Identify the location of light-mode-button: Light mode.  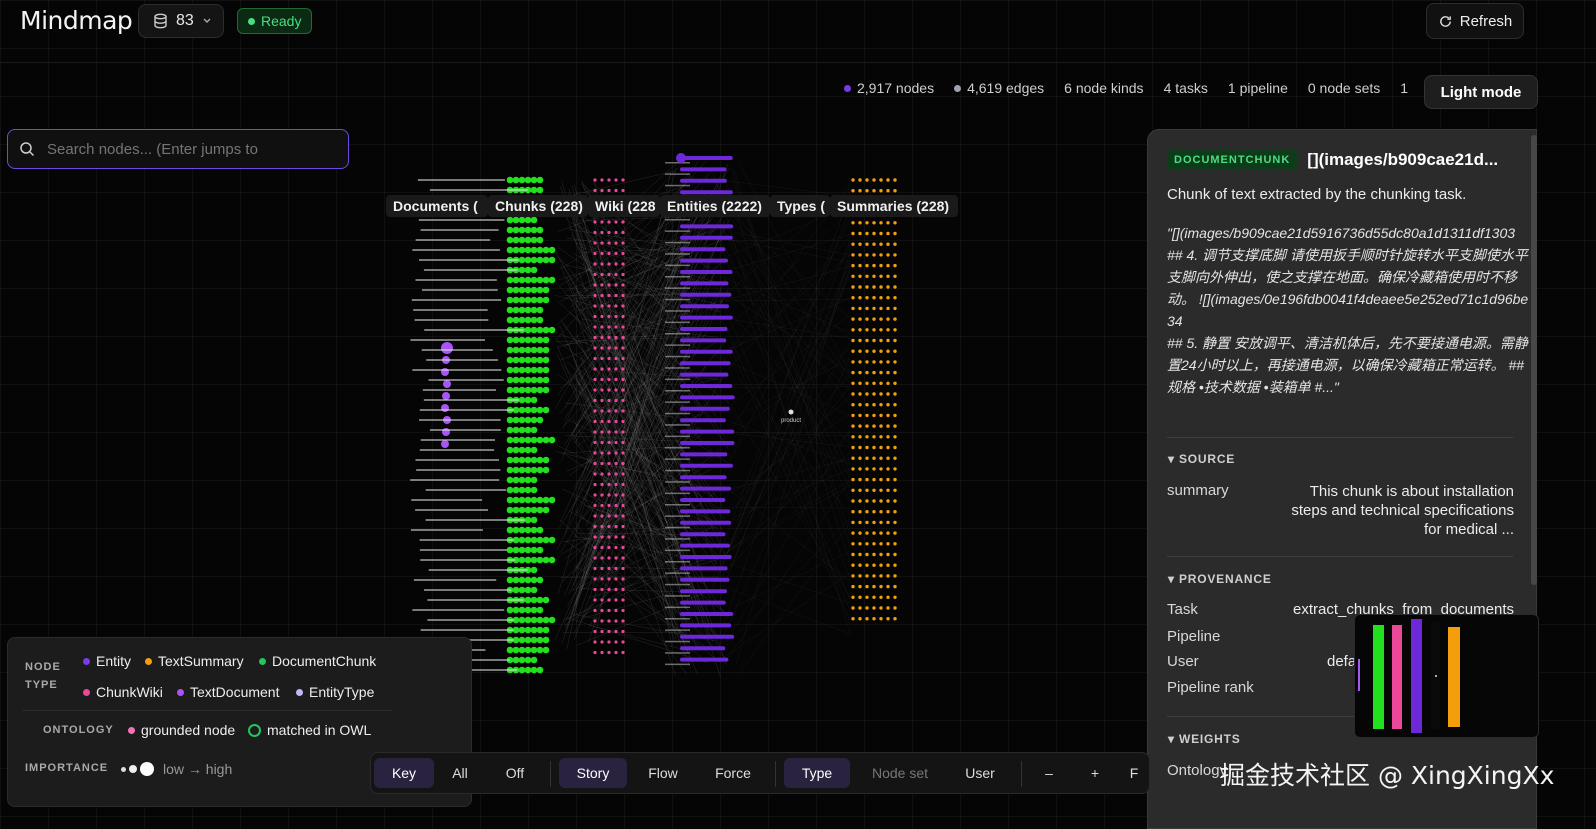
(1481, 92).